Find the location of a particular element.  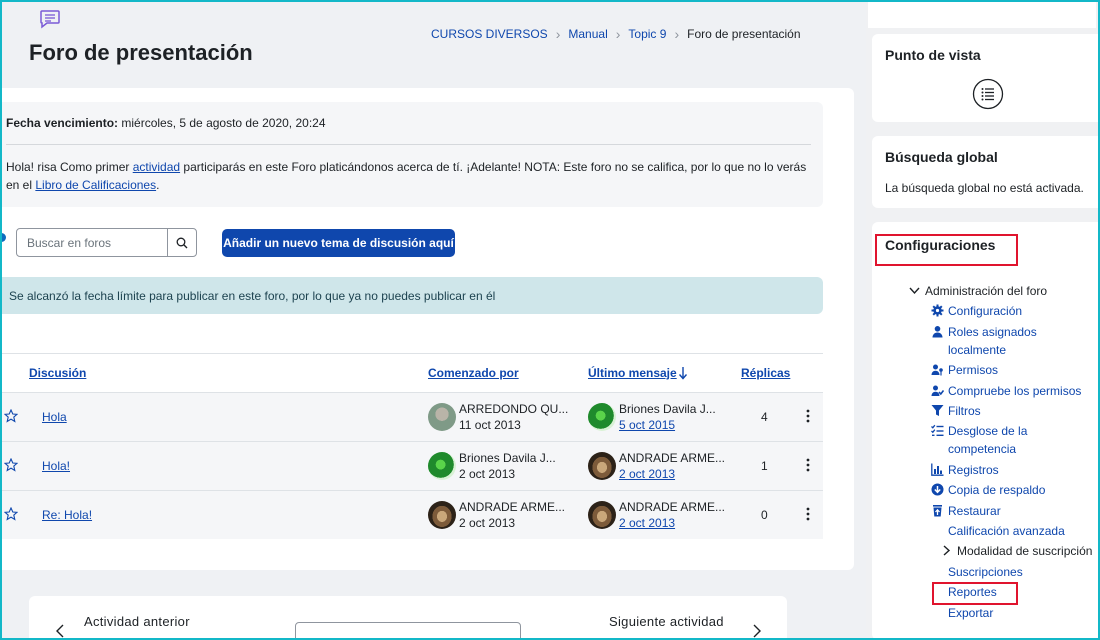

start-date: 11 oct 2013 is located at coordinates (490, 425).